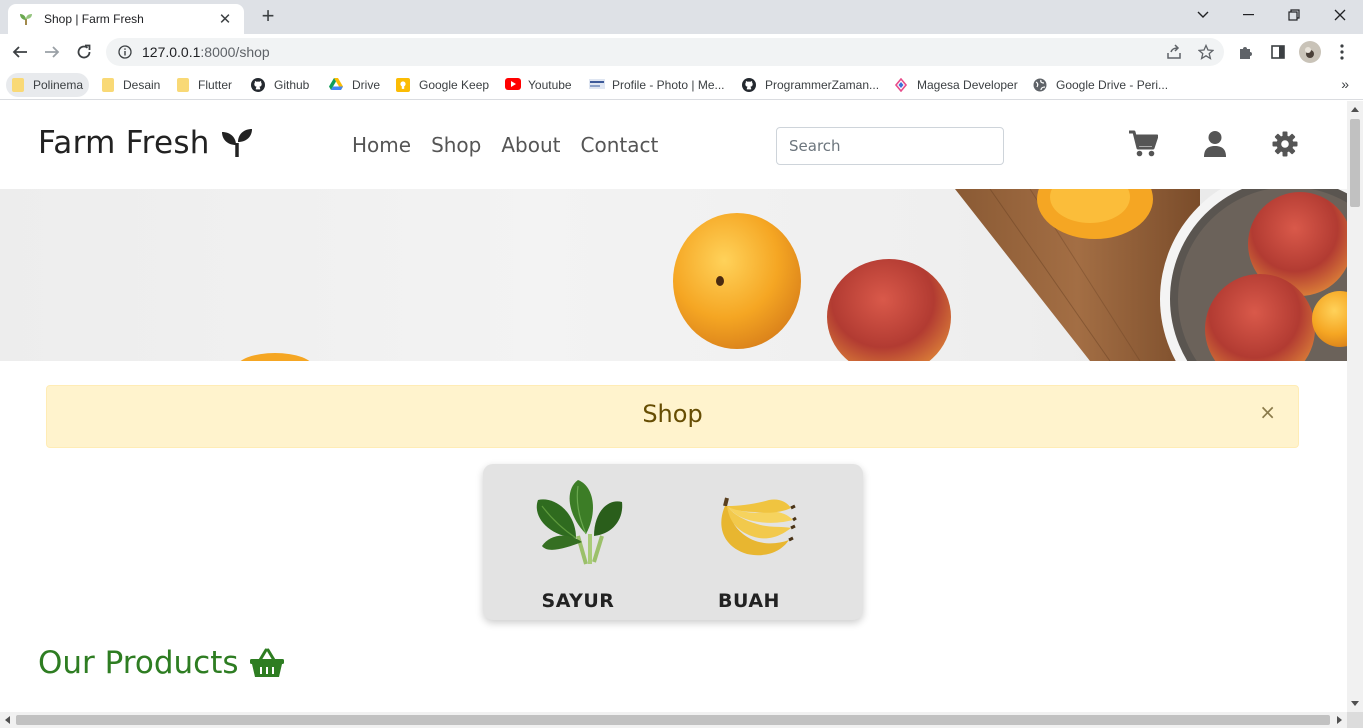  What do you see at coordinates (665, 52) in the screenshot?
I see `address-bar: 127.0.0.1:8000/shop` at bounding box center [665, 52].